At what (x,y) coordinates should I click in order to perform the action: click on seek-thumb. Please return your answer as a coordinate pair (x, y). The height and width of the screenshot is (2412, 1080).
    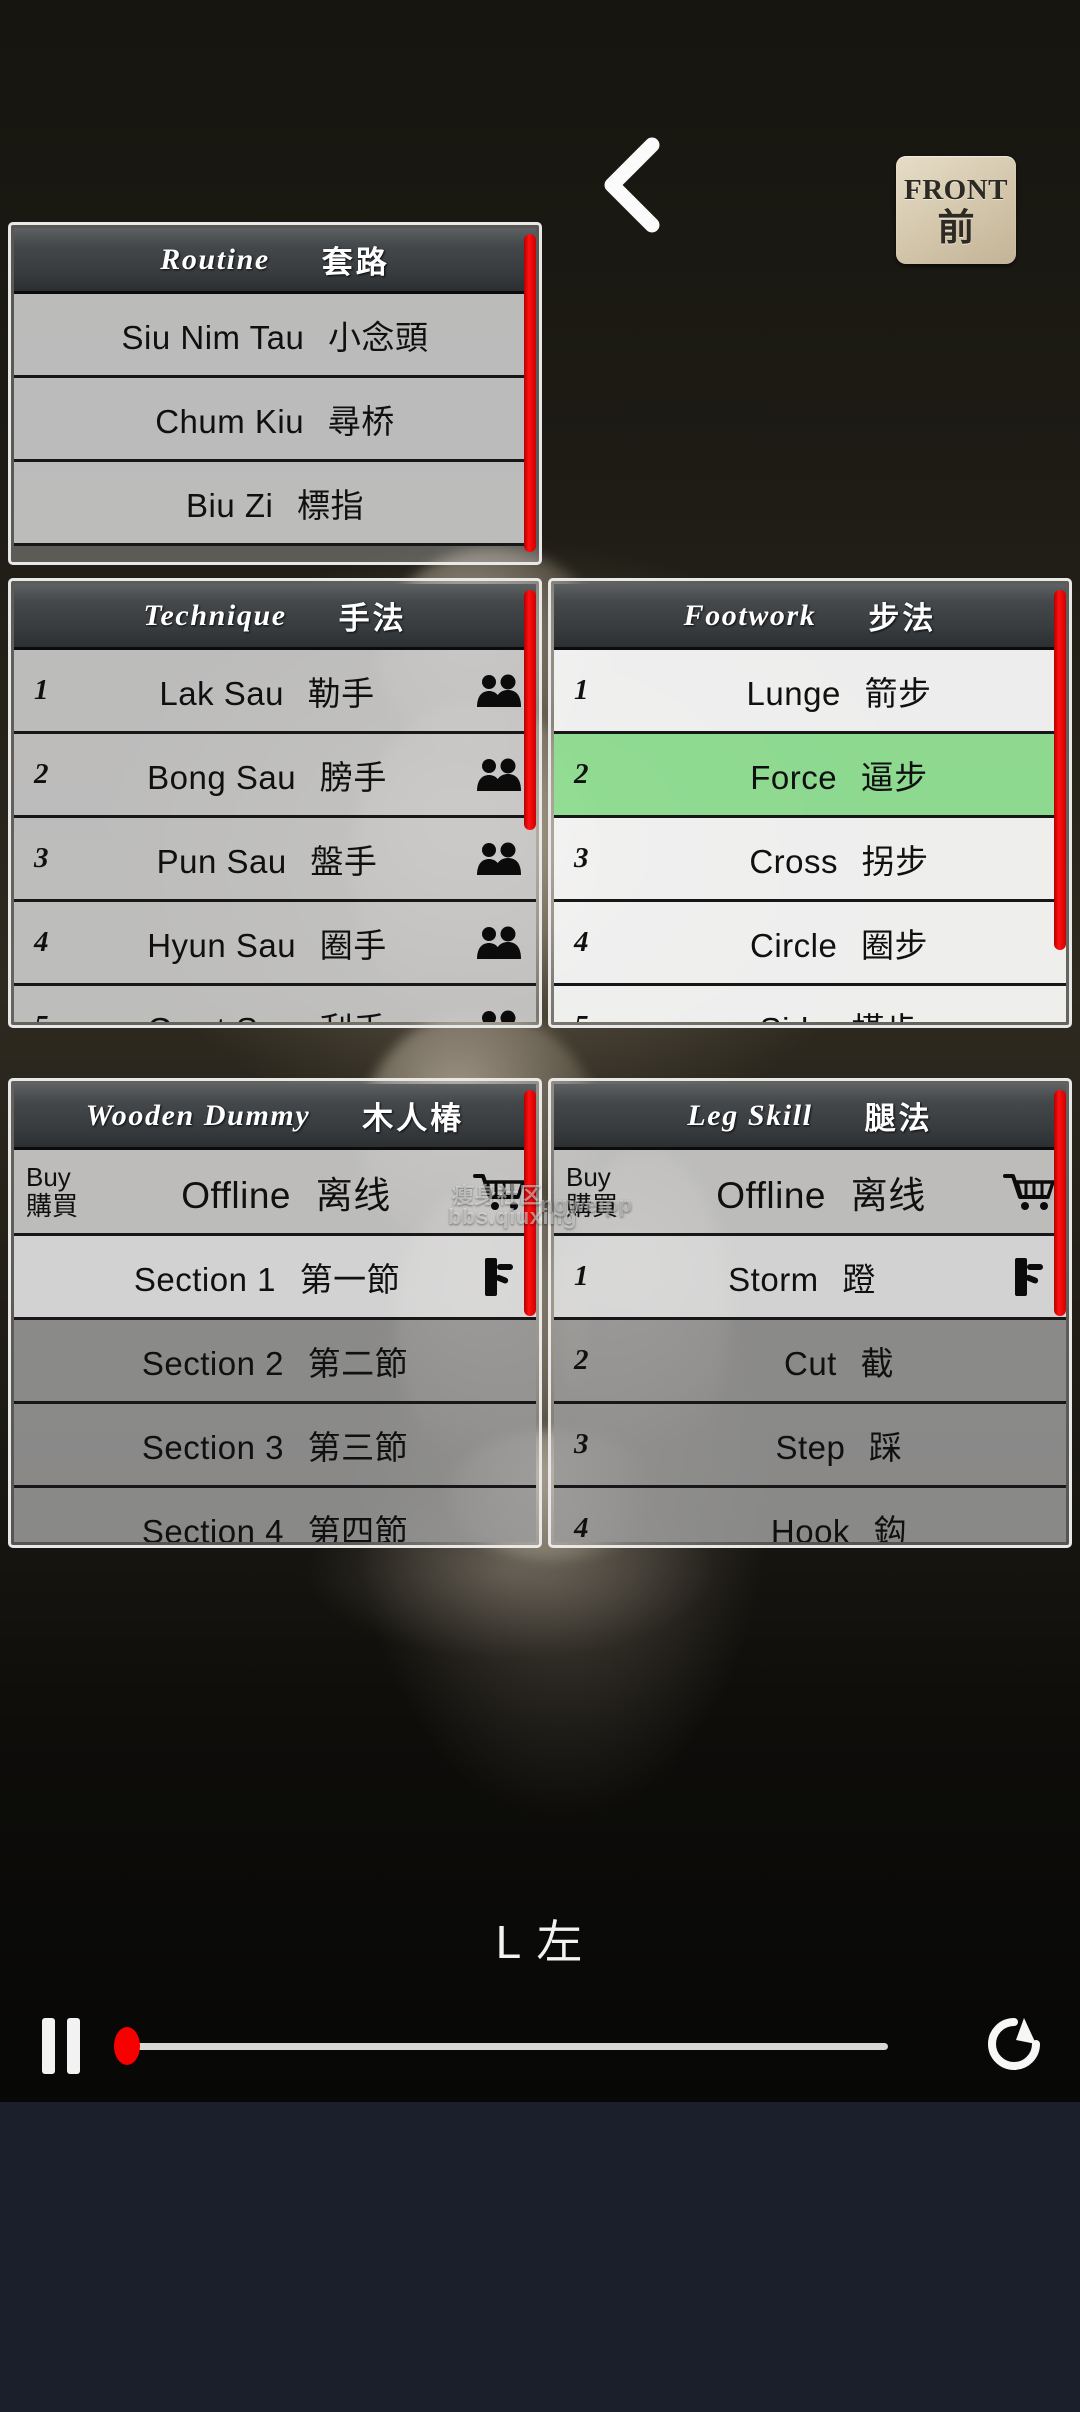
    Looking at the image, I should click on (127, 2046).